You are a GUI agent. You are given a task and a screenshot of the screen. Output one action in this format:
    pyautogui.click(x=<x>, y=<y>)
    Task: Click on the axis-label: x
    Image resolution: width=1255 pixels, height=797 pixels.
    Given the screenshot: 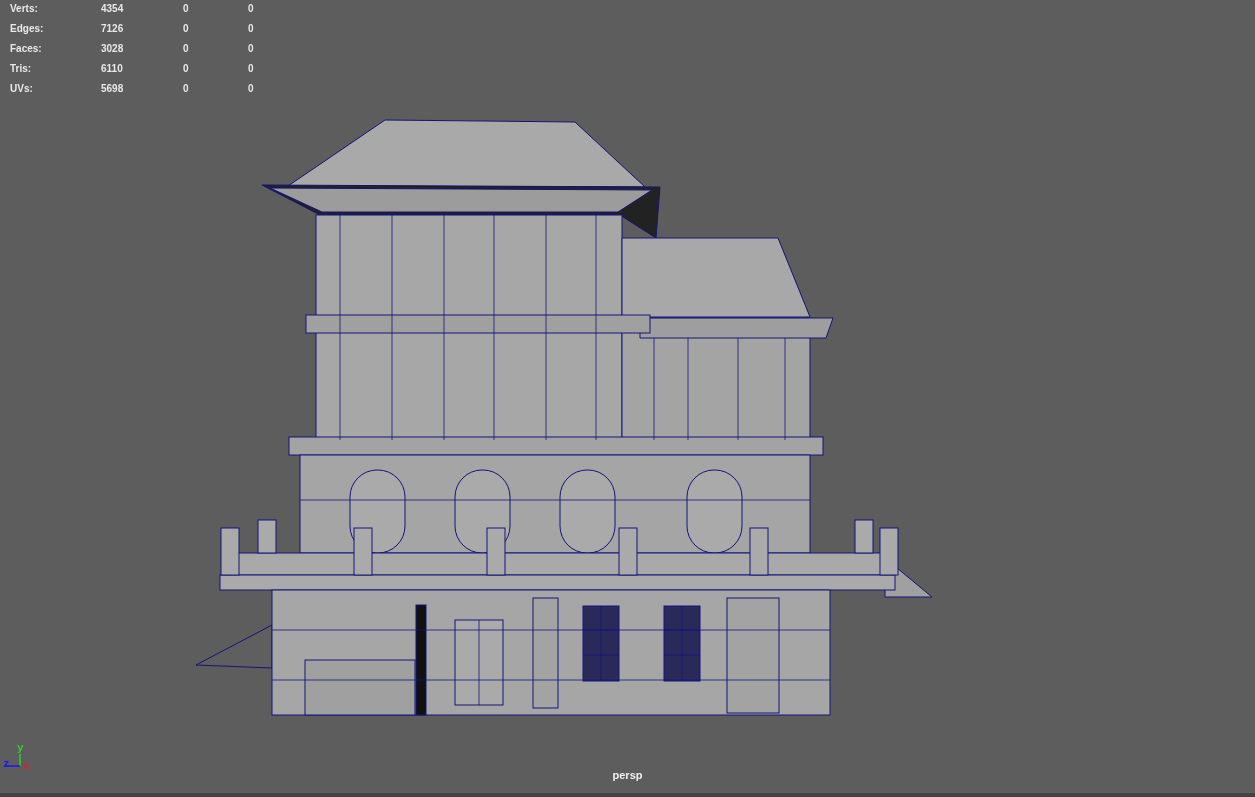 What is the action you would take?
    pyautogui.click(x=26, y=766)
    